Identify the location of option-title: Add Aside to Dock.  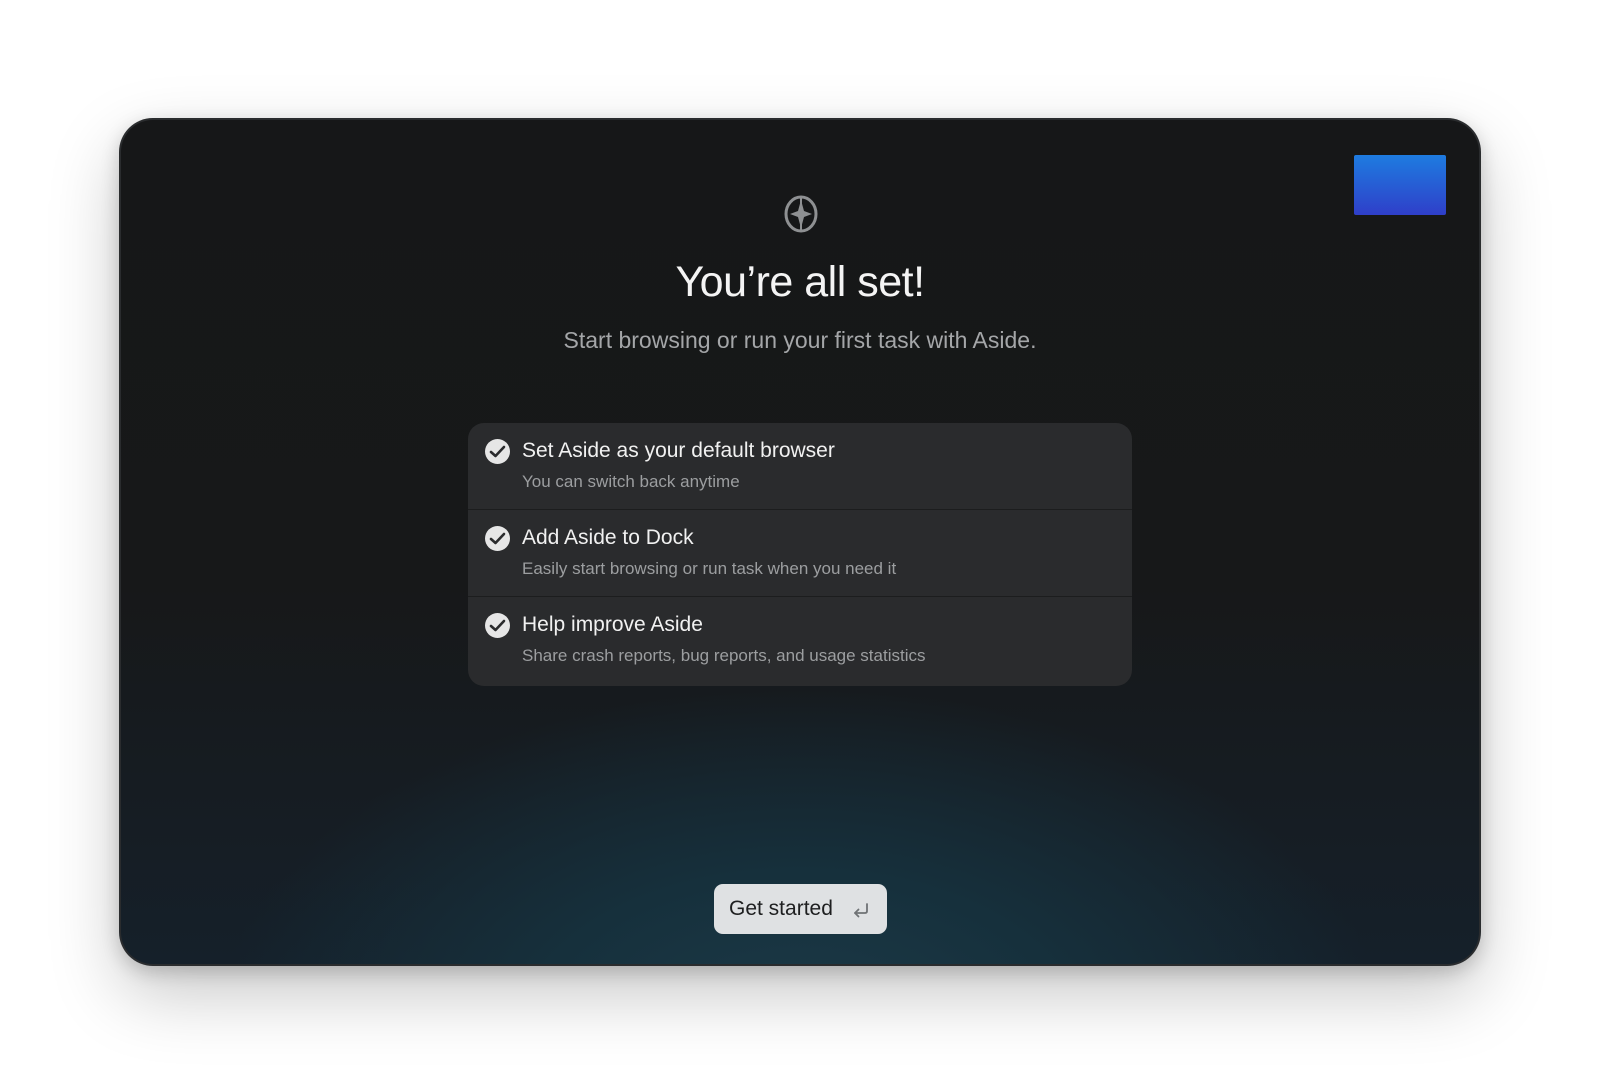
(608, 537).